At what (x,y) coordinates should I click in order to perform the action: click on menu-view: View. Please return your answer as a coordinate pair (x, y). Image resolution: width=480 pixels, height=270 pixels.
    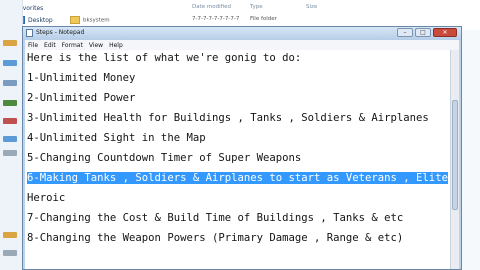
    Looking at the image, I should click on (96, 45).